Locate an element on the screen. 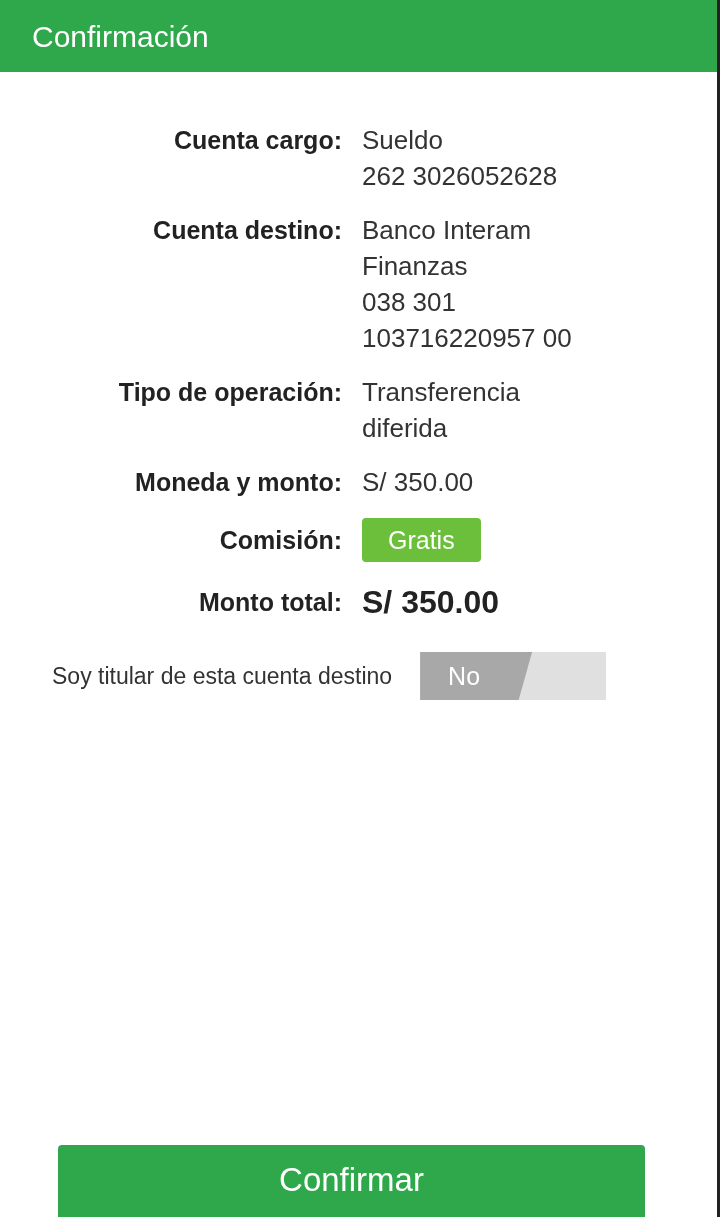 Image resolution: width=720 pixels, height=1217 pixels. detail-value: diferida is located at coordinates (405, 428).